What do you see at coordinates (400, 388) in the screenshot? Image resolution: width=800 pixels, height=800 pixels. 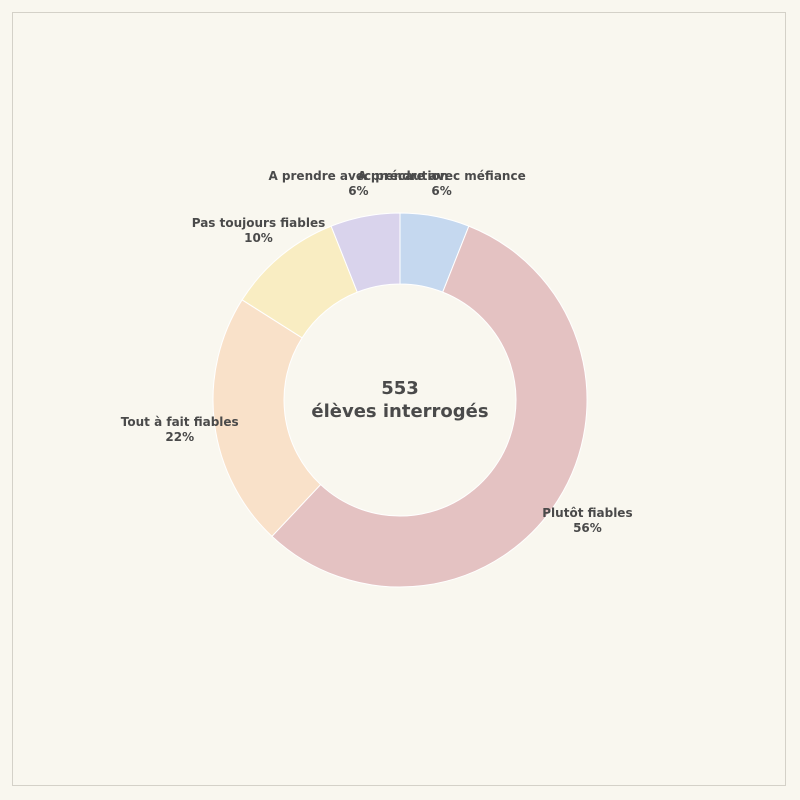 I see `center-count: 553` at bounding box center [400, 388].